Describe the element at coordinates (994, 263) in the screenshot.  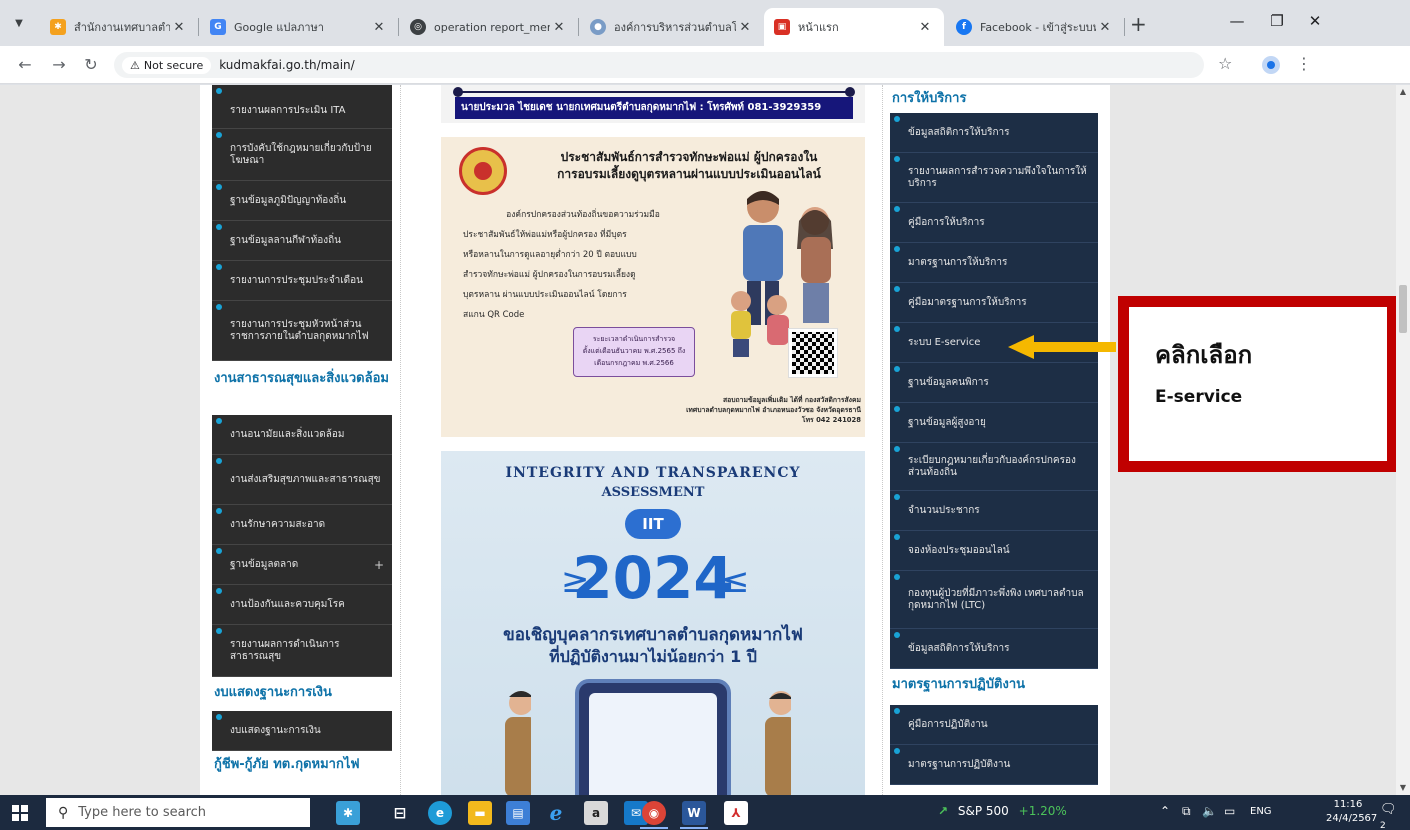
I see `right-menu-item: มาตรฐานการให้บริการ` at that location.